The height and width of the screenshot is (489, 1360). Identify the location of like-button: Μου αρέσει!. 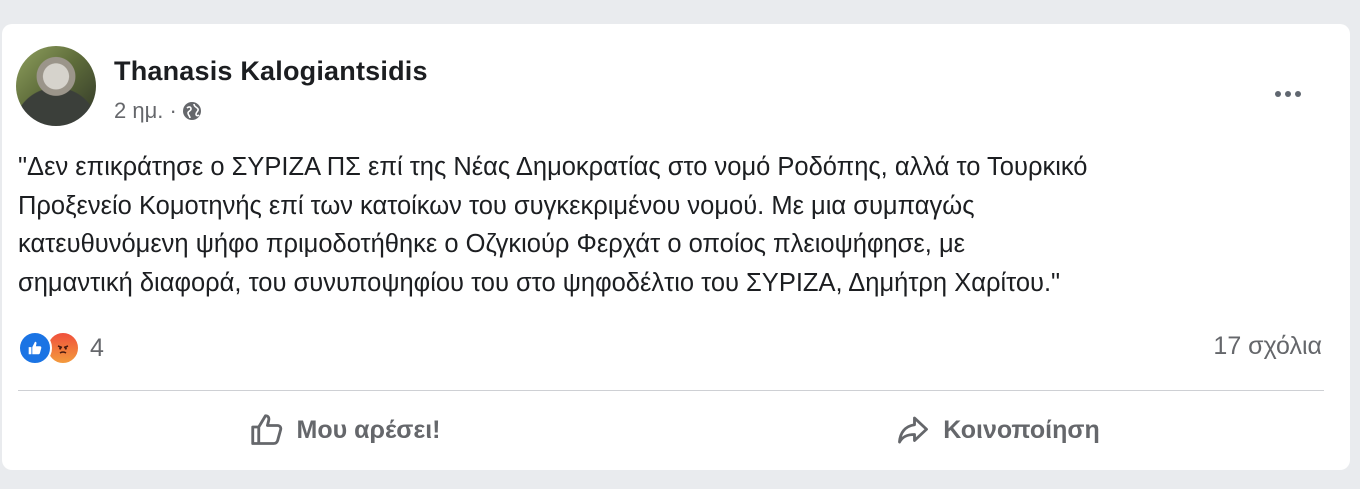
(344, 430).